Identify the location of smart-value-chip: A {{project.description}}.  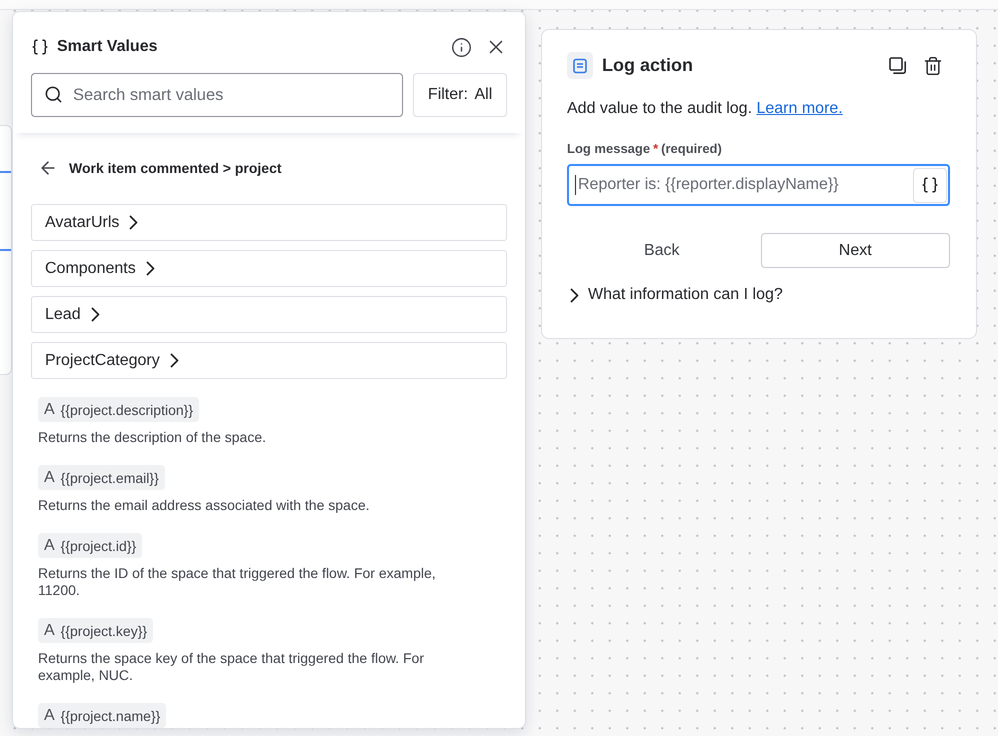
(118, 409).